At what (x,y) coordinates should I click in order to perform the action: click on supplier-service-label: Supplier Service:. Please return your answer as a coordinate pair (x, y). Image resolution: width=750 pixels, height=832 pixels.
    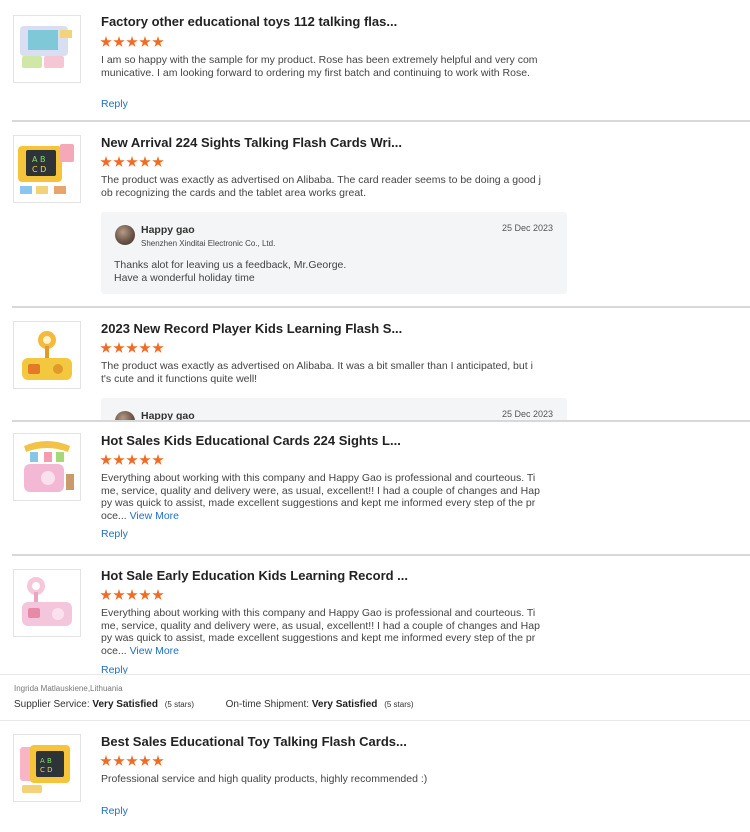
    Looking at the image, I should click on (52, 704).